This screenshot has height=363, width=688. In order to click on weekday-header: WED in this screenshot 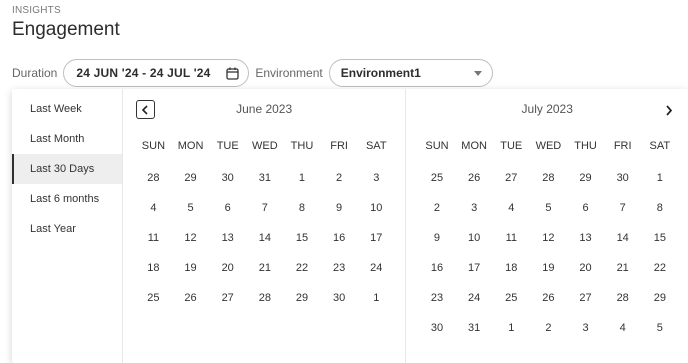, I will do `click(265, 146)`.